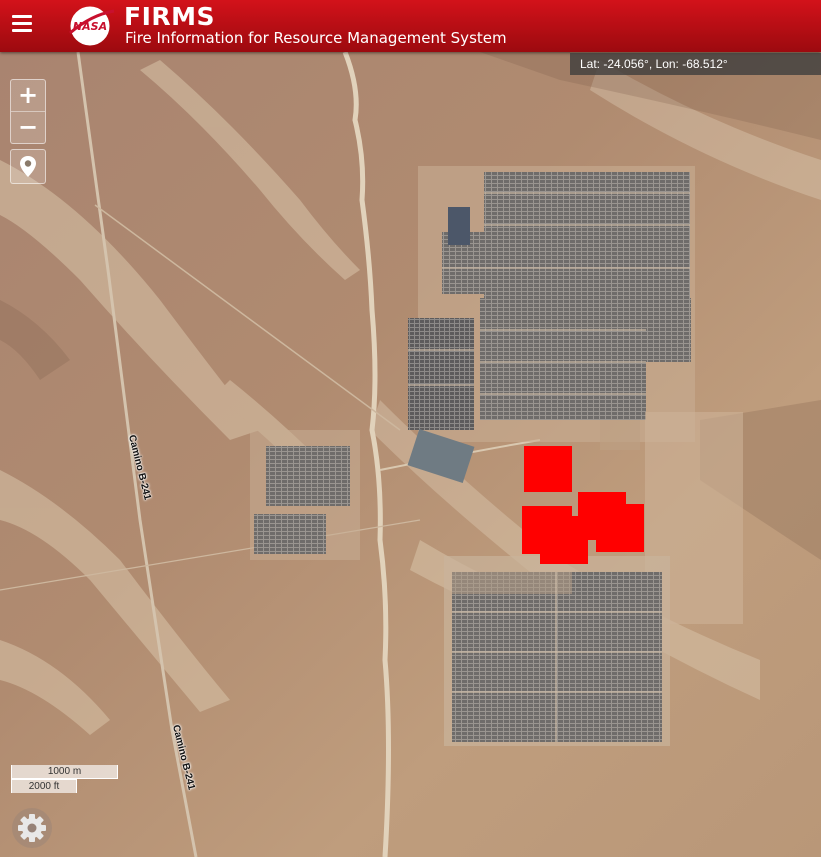 The image size is (821, 857). What do you see at coordinates (695, 64) in the screenshot?
I see `coordinate-readout: Lat: -24.056°, Lon: -68.512°` at bounding box center [695, 64].